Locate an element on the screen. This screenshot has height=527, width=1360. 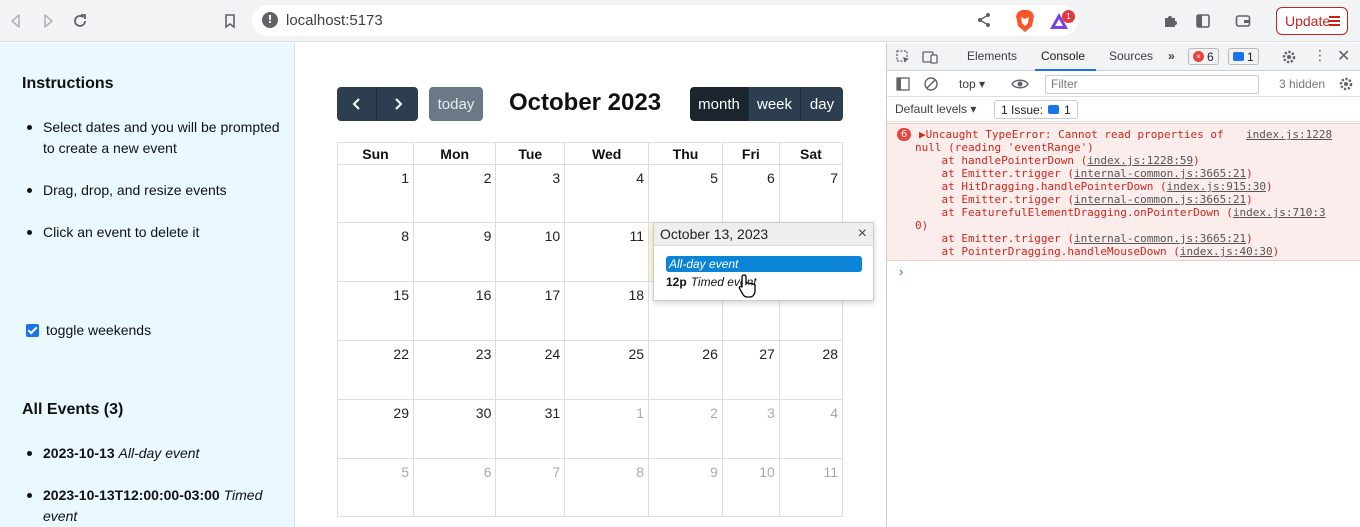
console-settings-icon is located at coordinates (1346, 84).